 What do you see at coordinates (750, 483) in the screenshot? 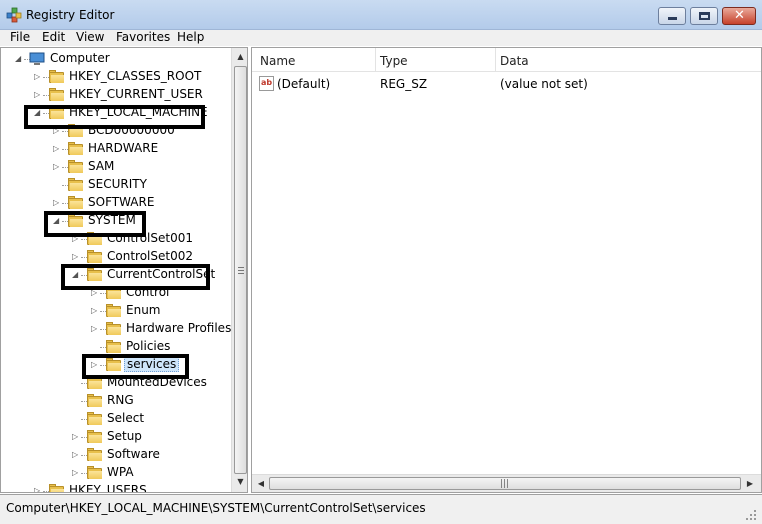
I see `scroll-right-arrow-icon: ▶` at bounding box center [750, 483].